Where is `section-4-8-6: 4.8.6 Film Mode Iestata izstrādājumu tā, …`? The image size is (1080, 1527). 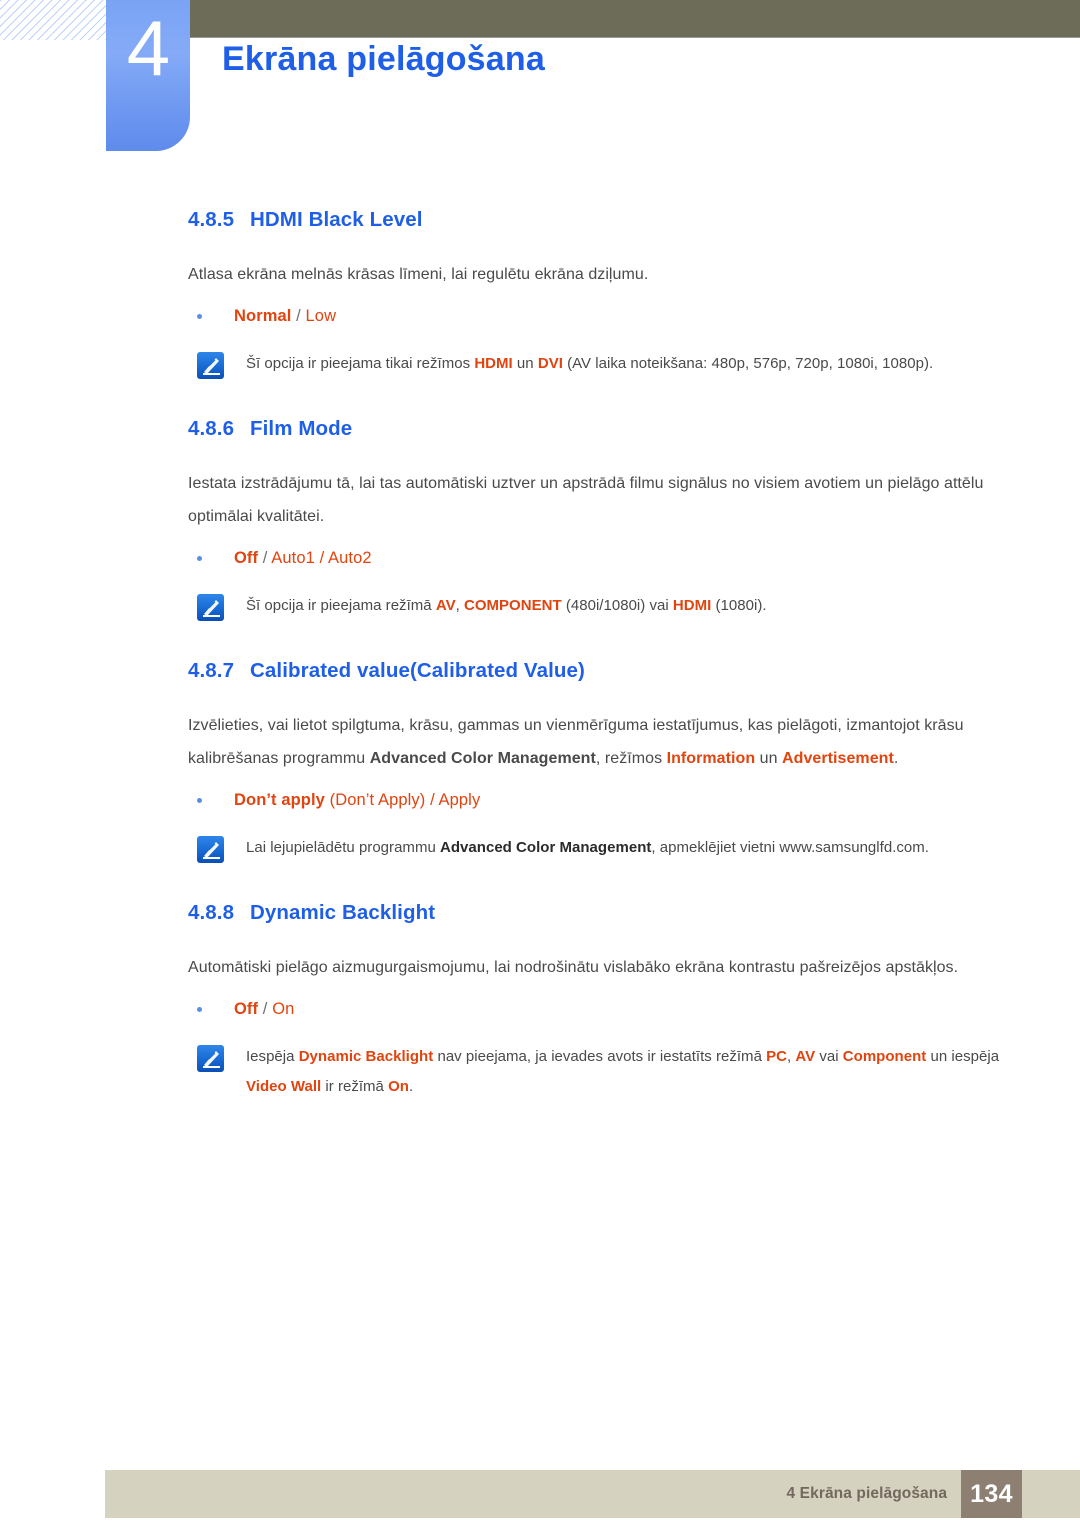
section-4-8-6: 4.8.6 Film Mode Iestata izstrādājumu tā, … is located at coordinates (606, 521).